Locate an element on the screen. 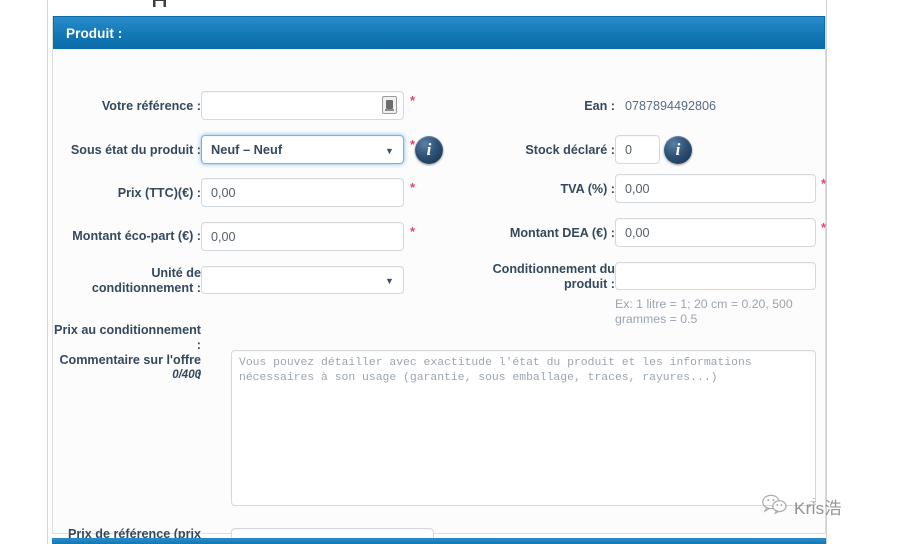 Image resolution: width=900 pixels, height=544 pixels. label-sous-etat-du-produit: Sous état du produit : is located at coordinates (135, 150).